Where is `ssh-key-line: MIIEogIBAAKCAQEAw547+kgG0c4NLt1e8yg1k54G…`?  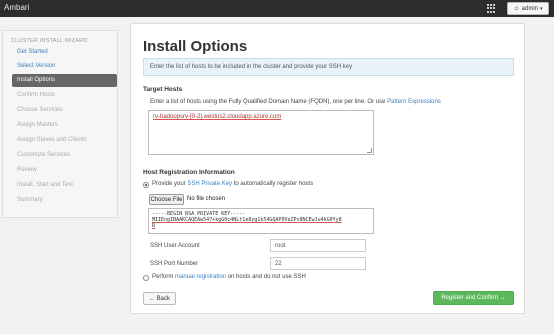
ssh-key-line: MIIEogIBAAKCAQEAw547+kgG0c4NLt1e8yg1k54G… is located at coordinates (247, 220).